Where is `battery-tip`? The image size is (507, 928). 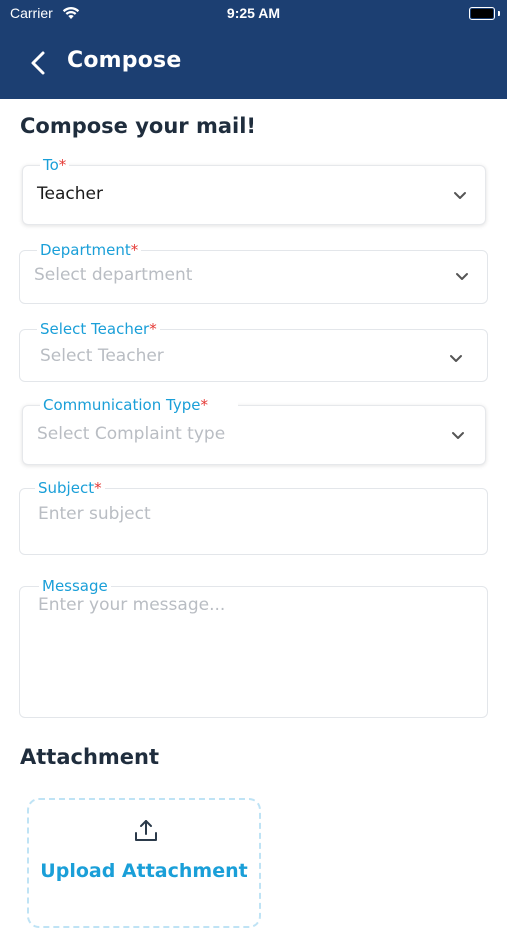 battery-tip is located at coordinates (499, 13).